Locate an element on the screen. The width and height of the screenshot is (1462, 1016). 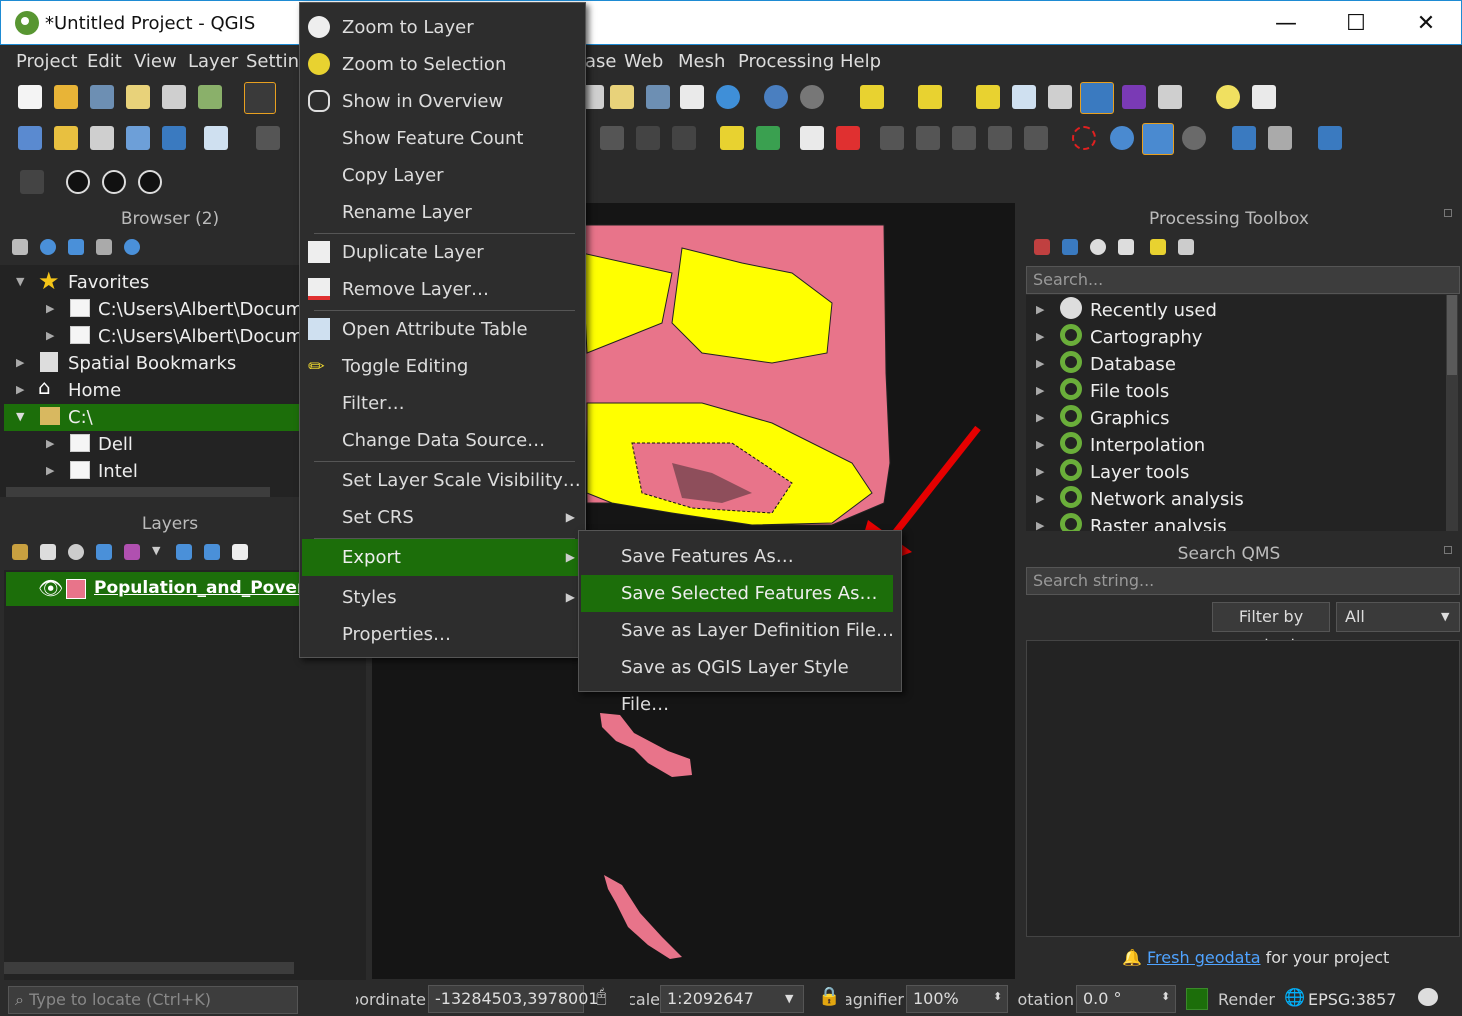
close-button: ✕ is located at coordinates (1426, 24).